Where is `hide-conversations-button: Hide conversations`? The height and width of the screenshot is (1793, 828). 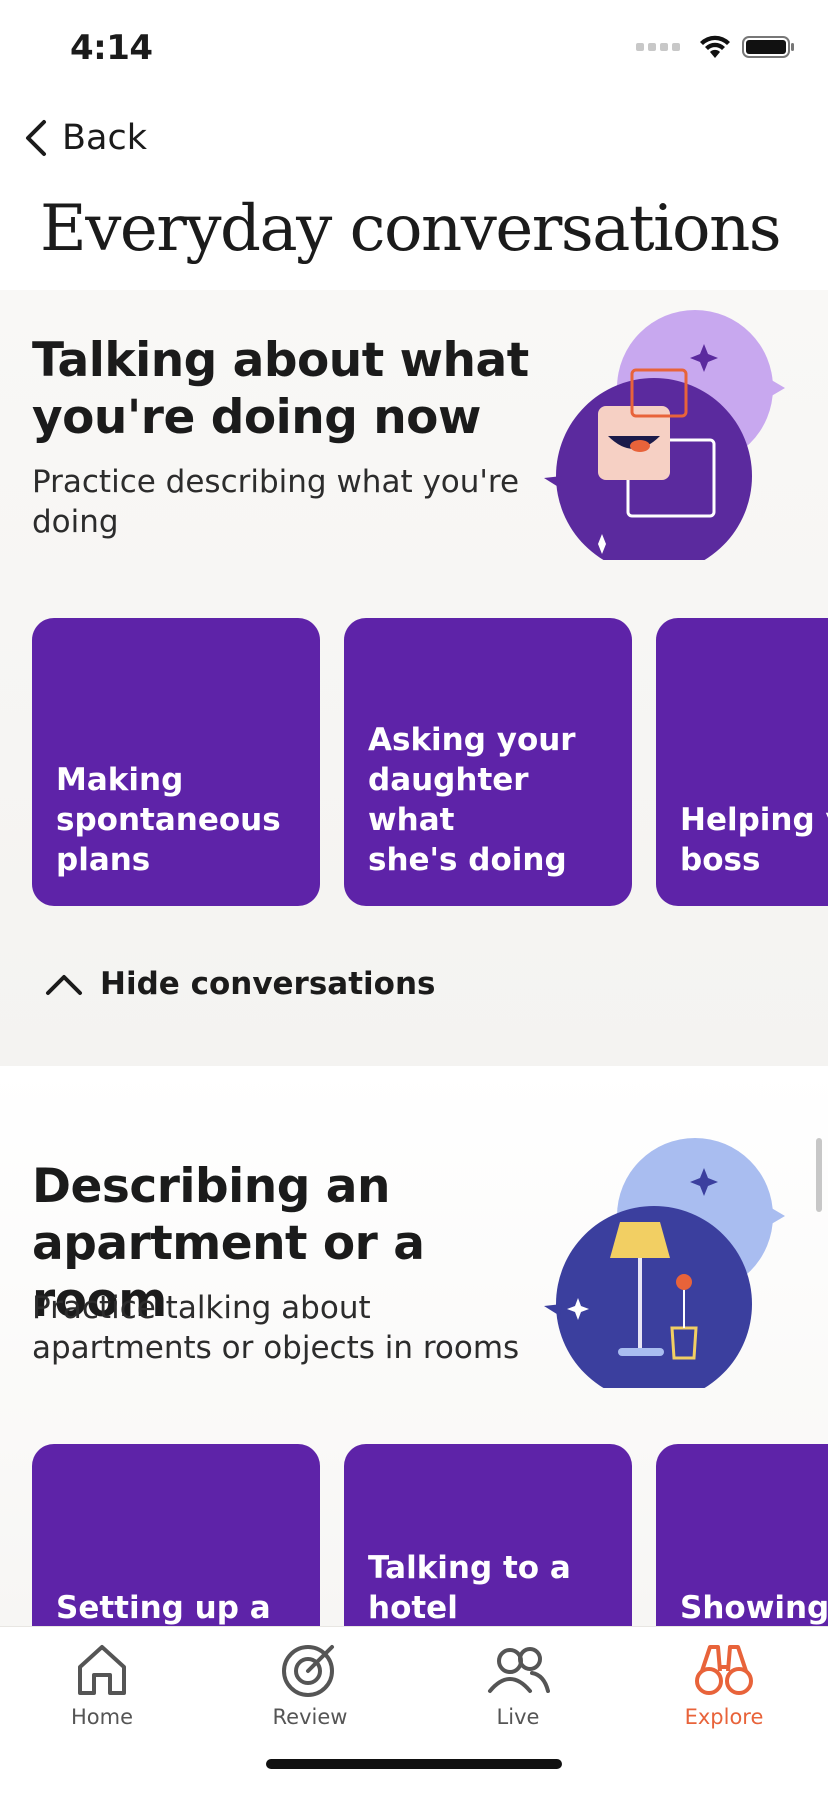
hide-conversations-button: Hide conversations is located at coordinates (239, 984).